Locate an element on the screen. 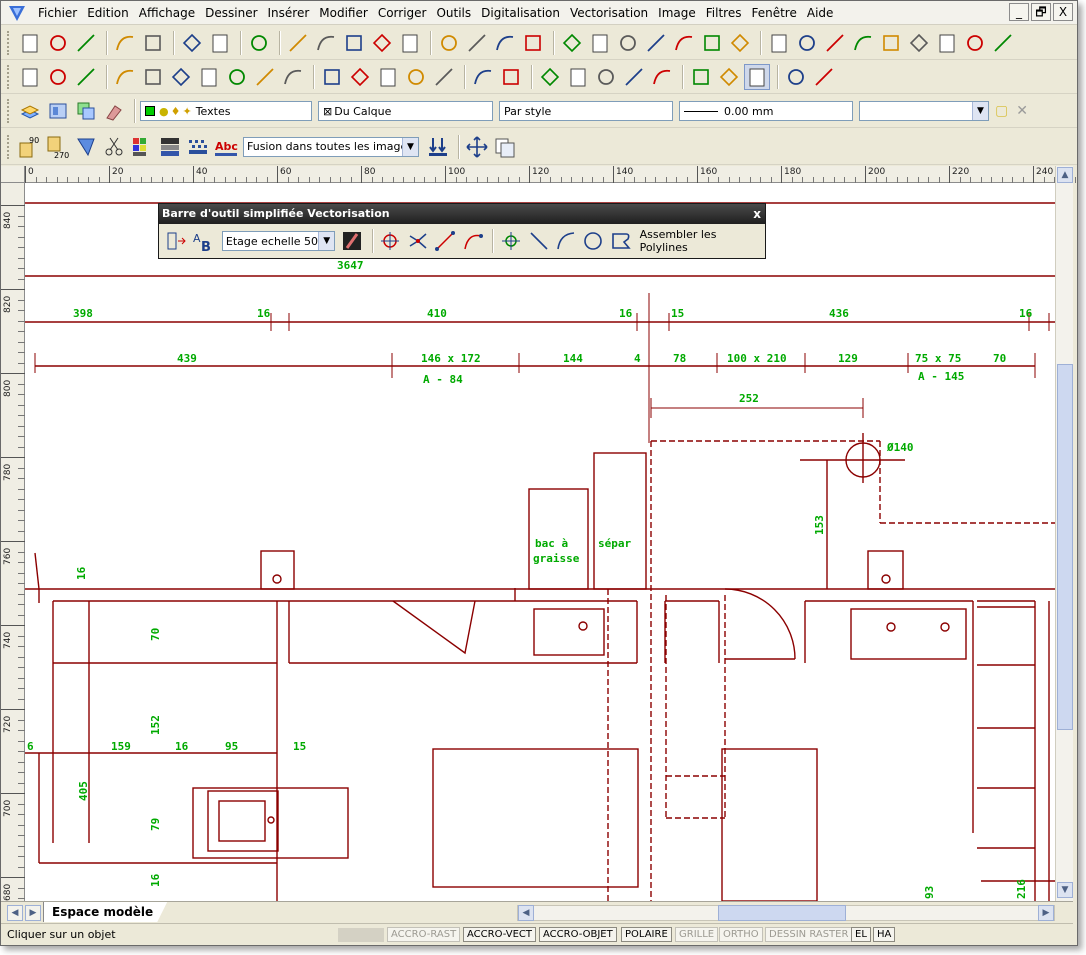 Image resolution: width=1086 pixels, height=955 pixels. select-fill-icon is located at coordinates (237, 77).